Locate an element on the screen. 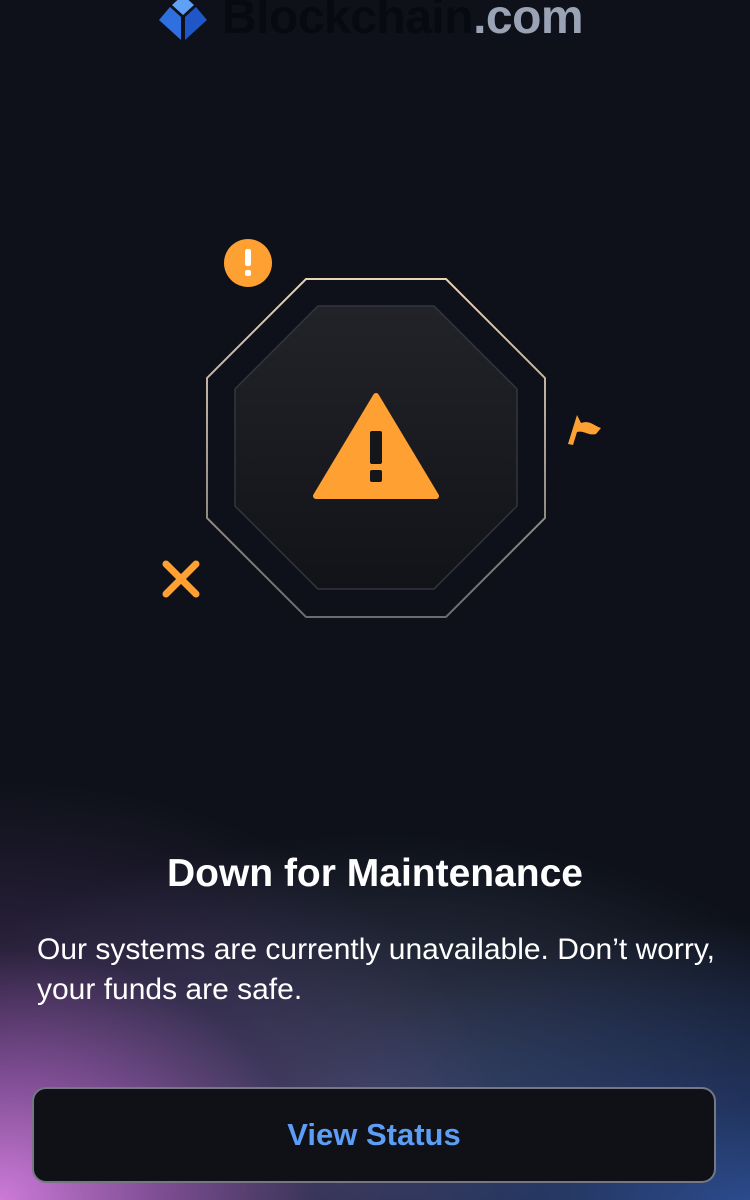  x-mark-icon is located at coordinates (181, 579).